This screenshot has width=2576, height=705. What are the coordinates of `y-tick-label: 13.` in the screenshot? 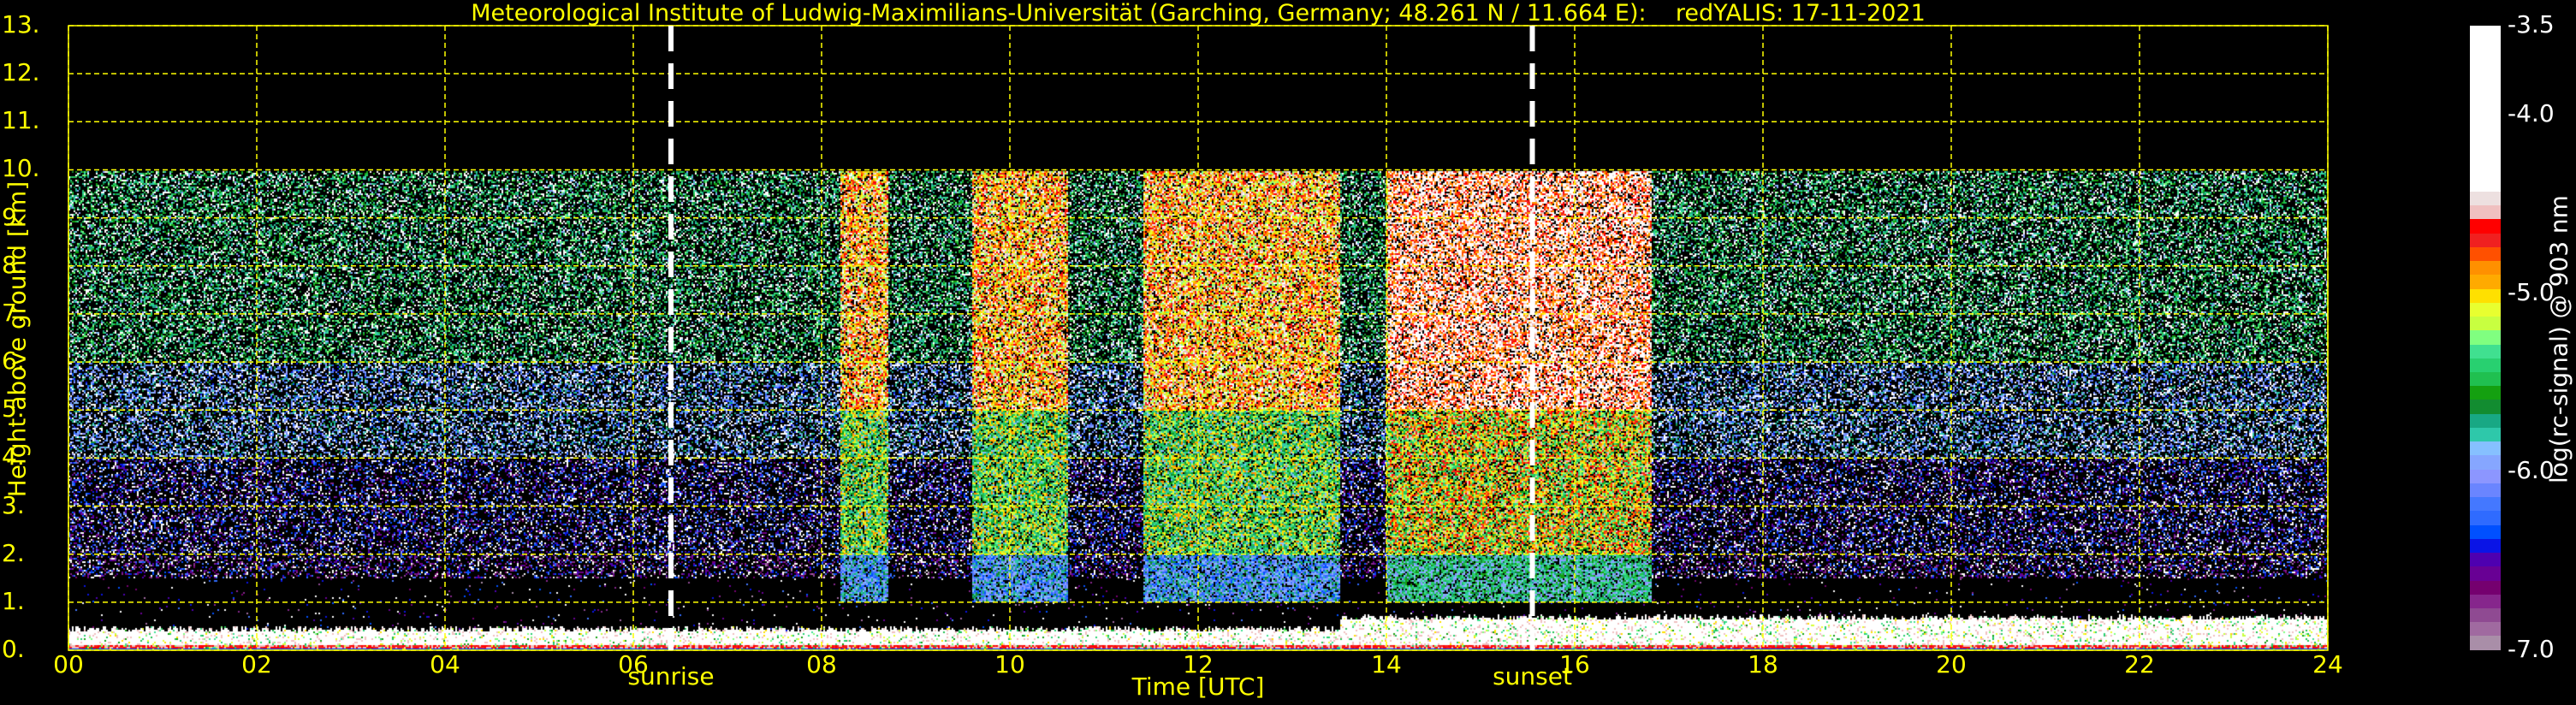 It's located at (21, 24).